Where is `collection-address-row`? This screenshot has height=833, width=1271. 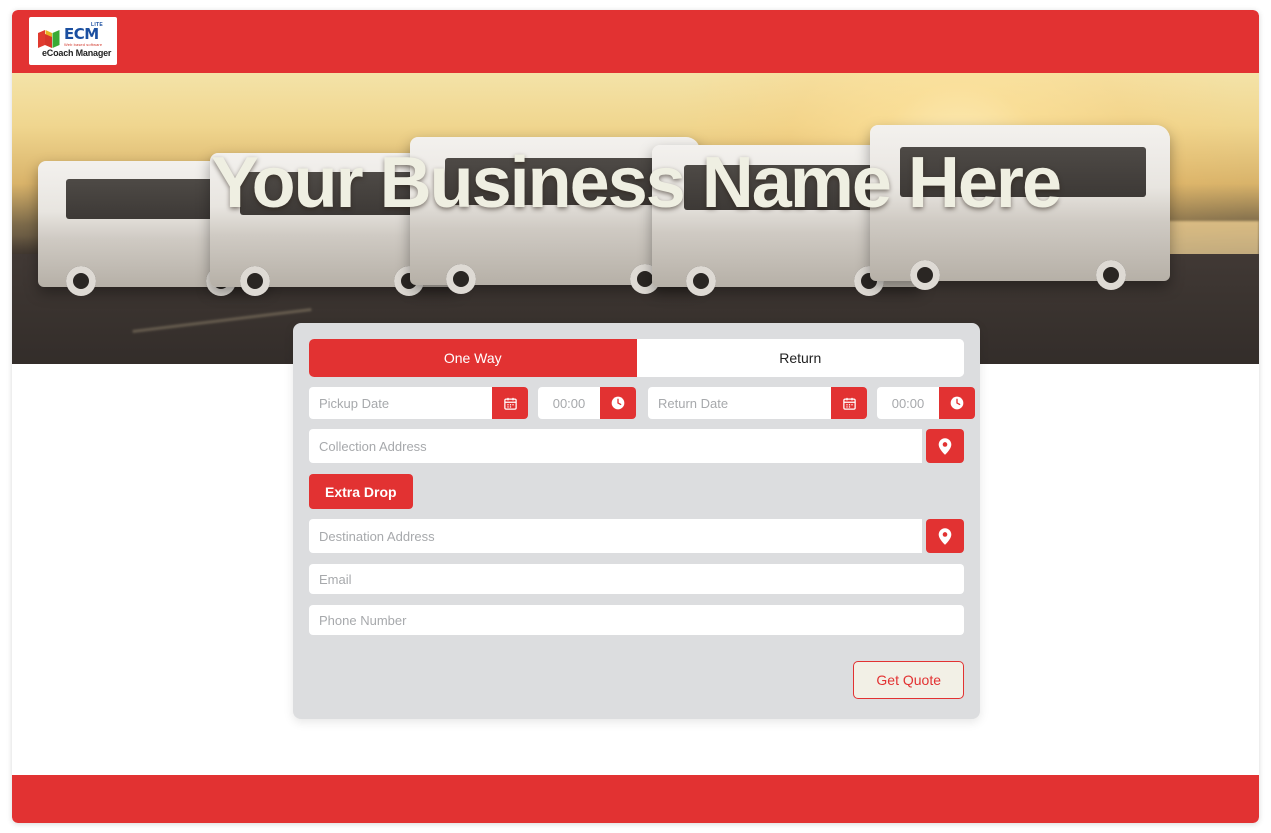
collection-address-row is located at coordinates (636, 446).